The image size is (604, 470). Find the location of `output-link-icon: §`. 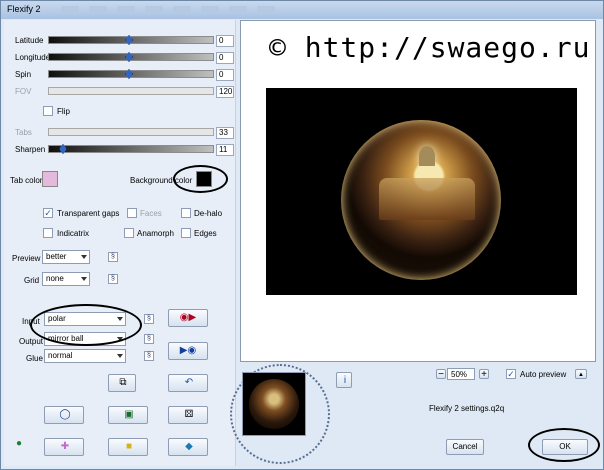

output-link-icon: § is located at coordinates (149, 339).